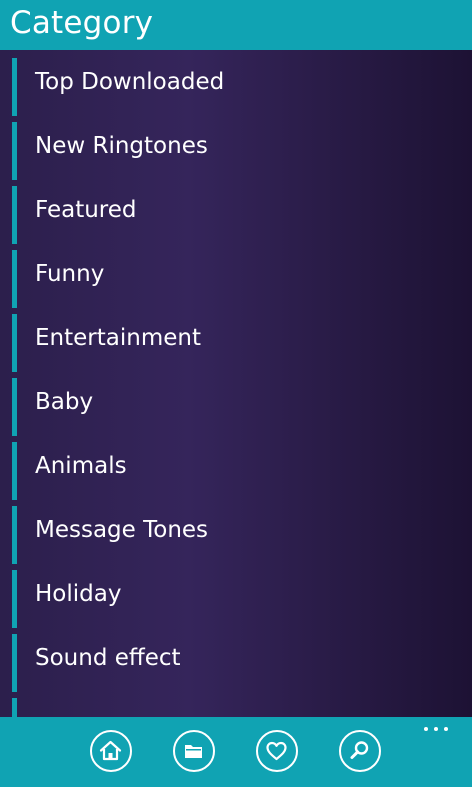 The height and width of the screenshot is (787, 472). I want to click on title-bar: Category, so click(236, 25).